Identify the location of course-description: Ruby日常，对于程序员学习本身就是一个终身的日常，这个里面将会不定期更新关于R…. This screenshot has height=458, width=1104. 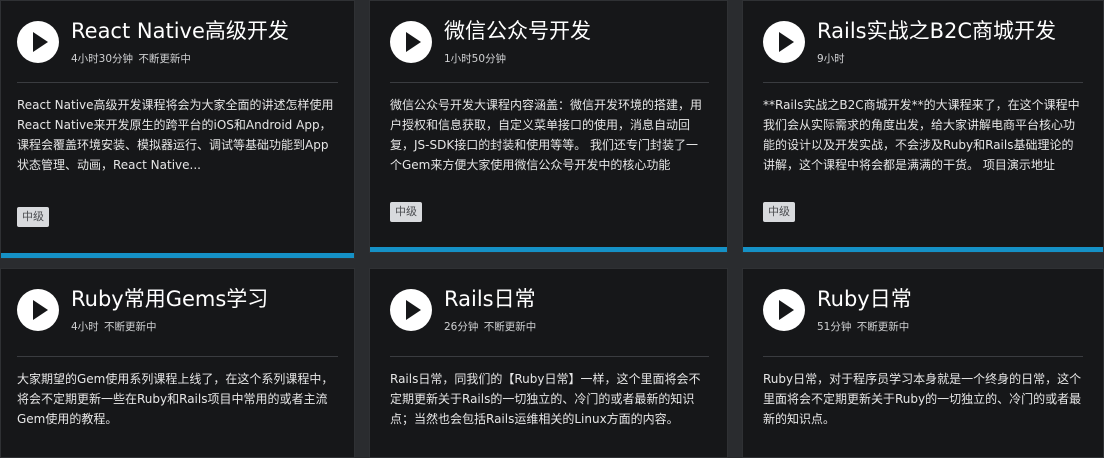
(922, 399).